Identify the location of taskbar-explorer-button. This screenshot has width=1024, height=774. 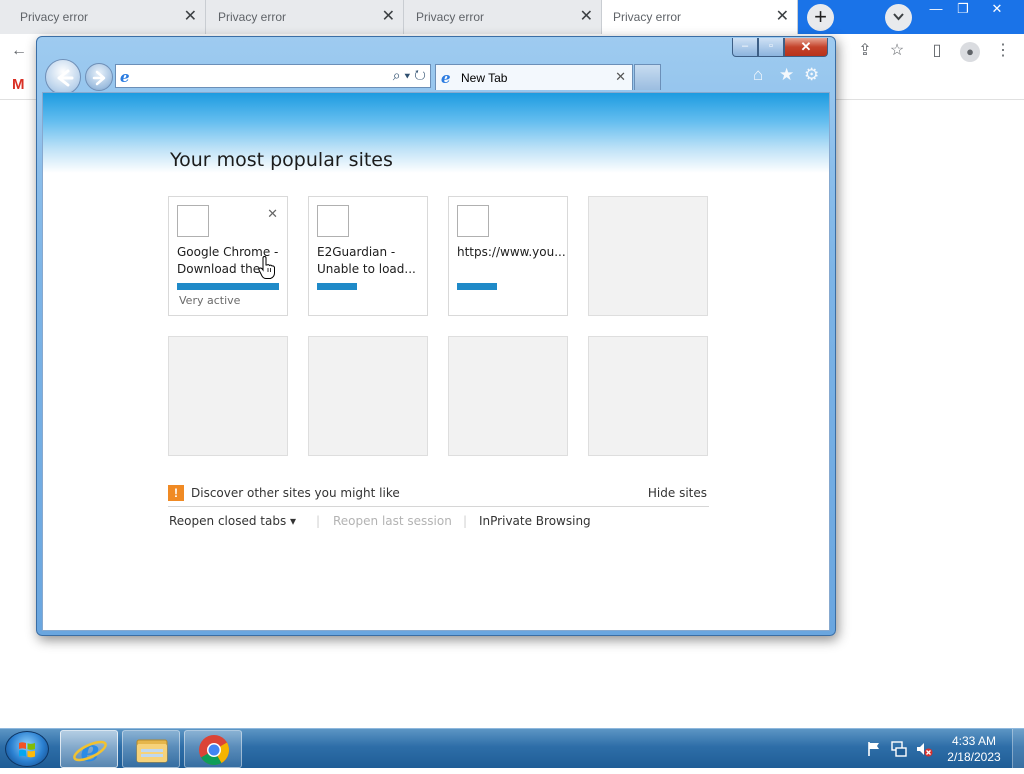
(151, 749).